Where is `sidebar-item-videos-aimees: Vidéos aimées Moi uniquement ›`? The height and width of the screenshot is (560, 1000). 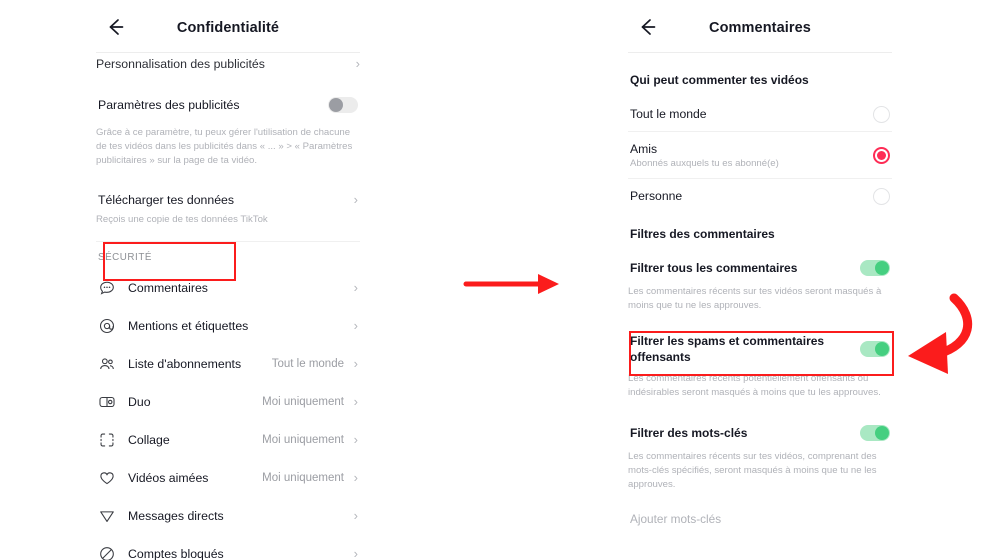
sidebar-item-videos-aimees: Vidéos aimées Moi uniquement › is located at coordinates (228, 478).